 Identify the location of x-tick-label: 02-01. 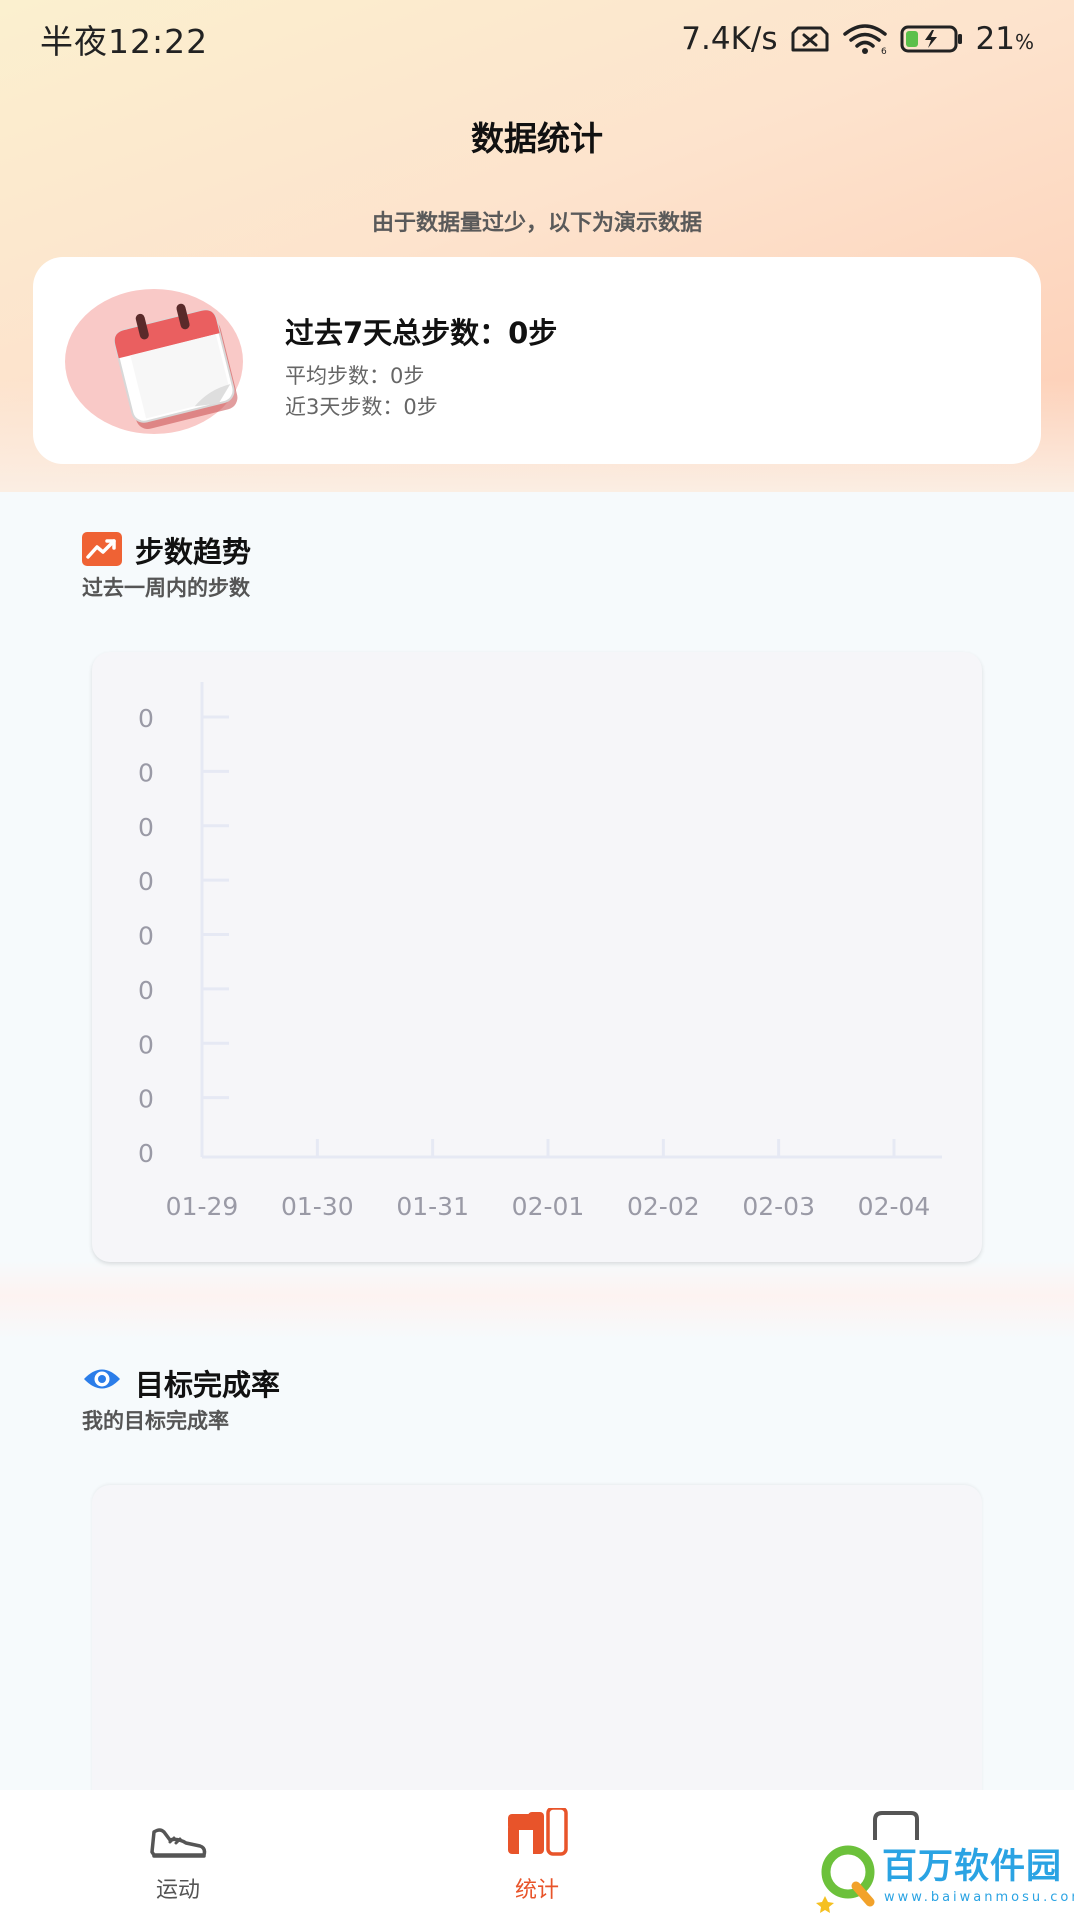
(548, 1206).